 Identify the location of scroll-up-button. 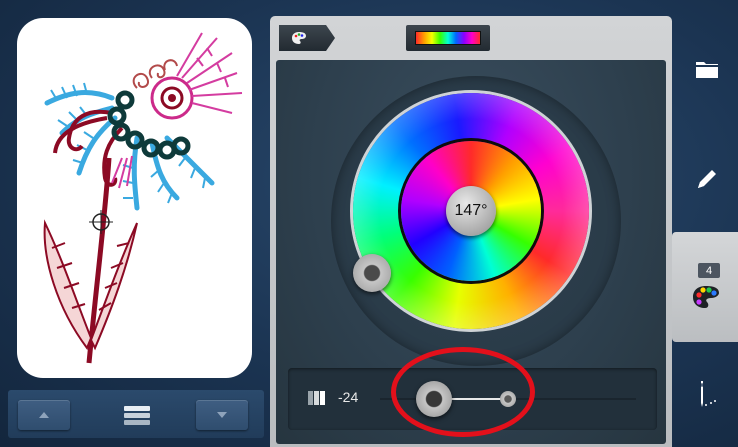
(44, 415).